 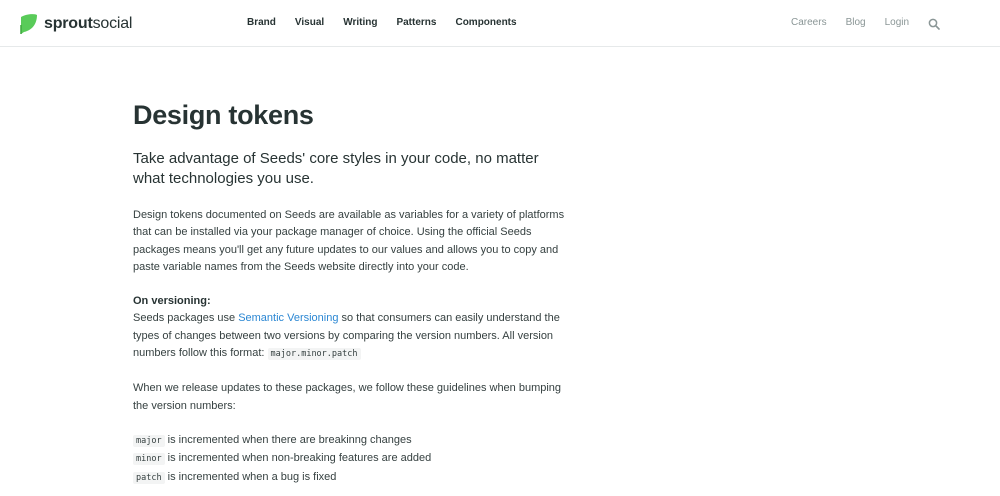 What do you see at coordinates (360, 22) in the screenshot?
I see `nav-writing: Writing` at bounding box center [360, 22].